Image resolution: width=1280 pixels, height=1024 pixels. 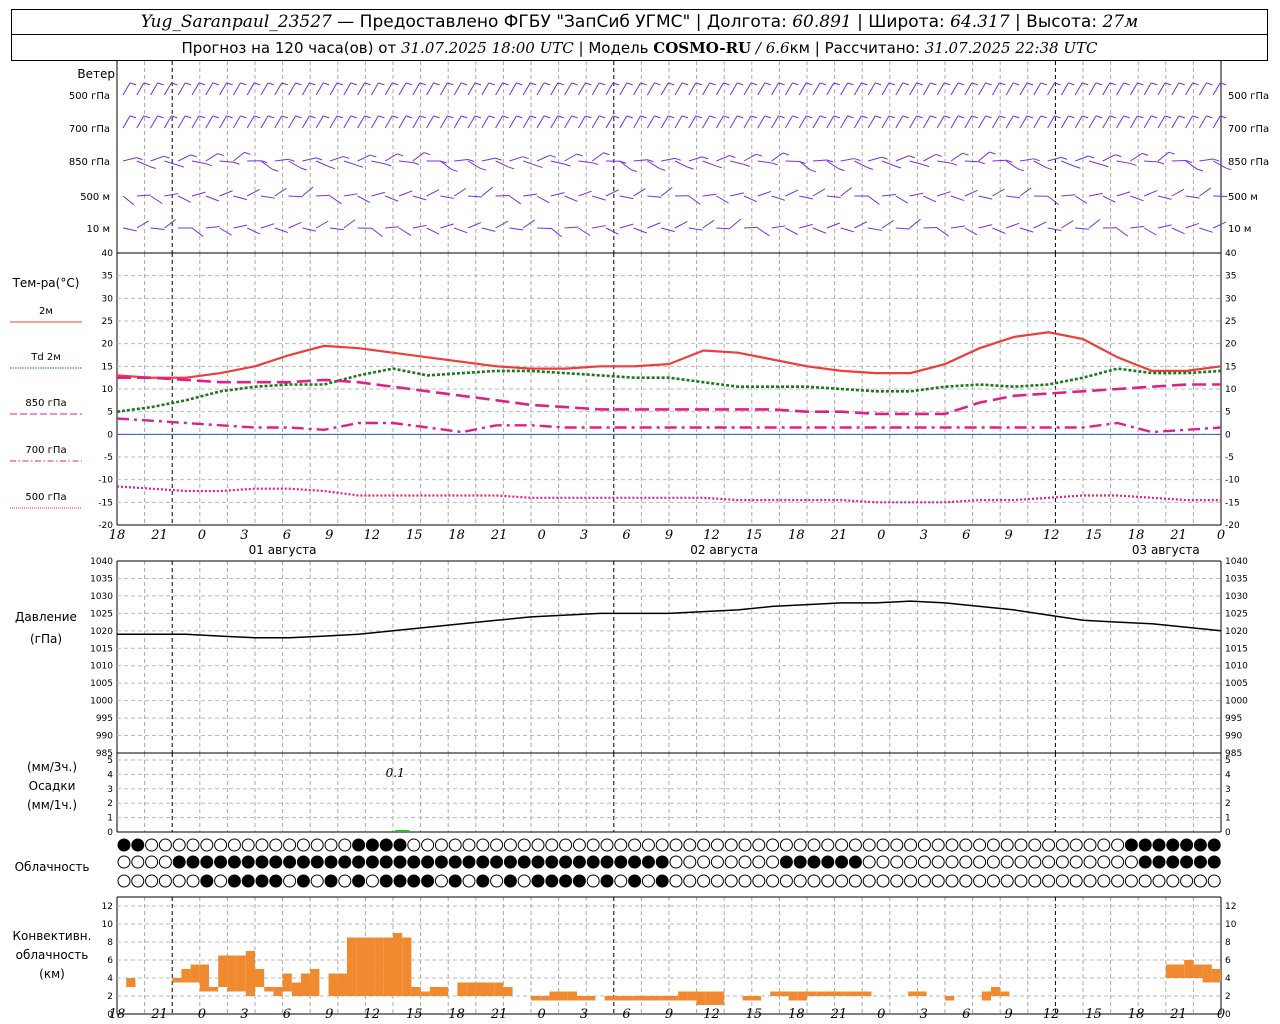 I want to click on temp-tick-left: 5, so click(x=110, y=413).